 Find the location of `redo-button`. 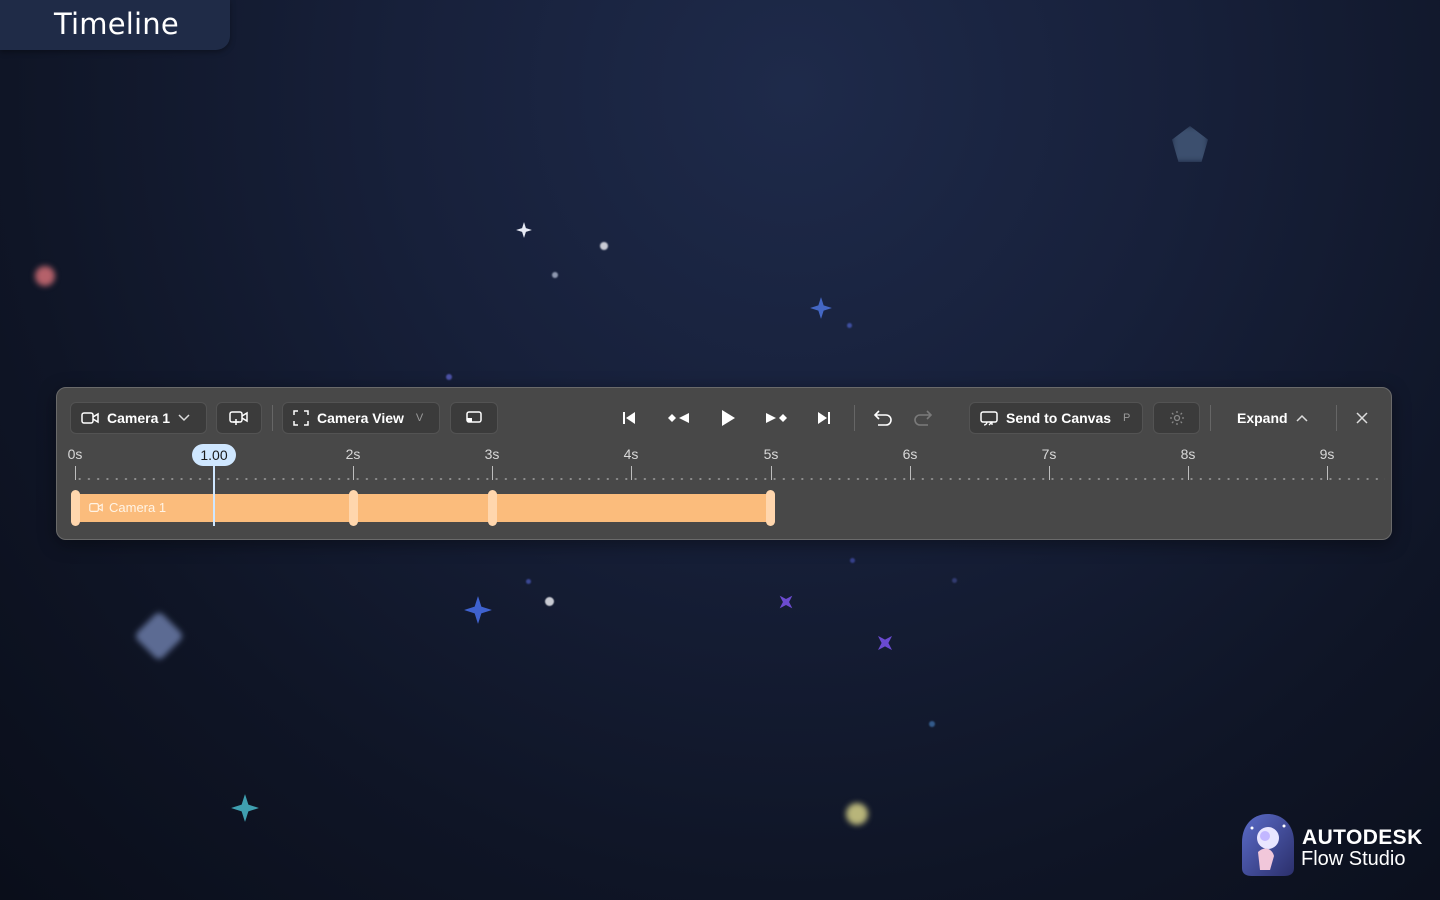

redo-button is located at coordinates (923, 418).